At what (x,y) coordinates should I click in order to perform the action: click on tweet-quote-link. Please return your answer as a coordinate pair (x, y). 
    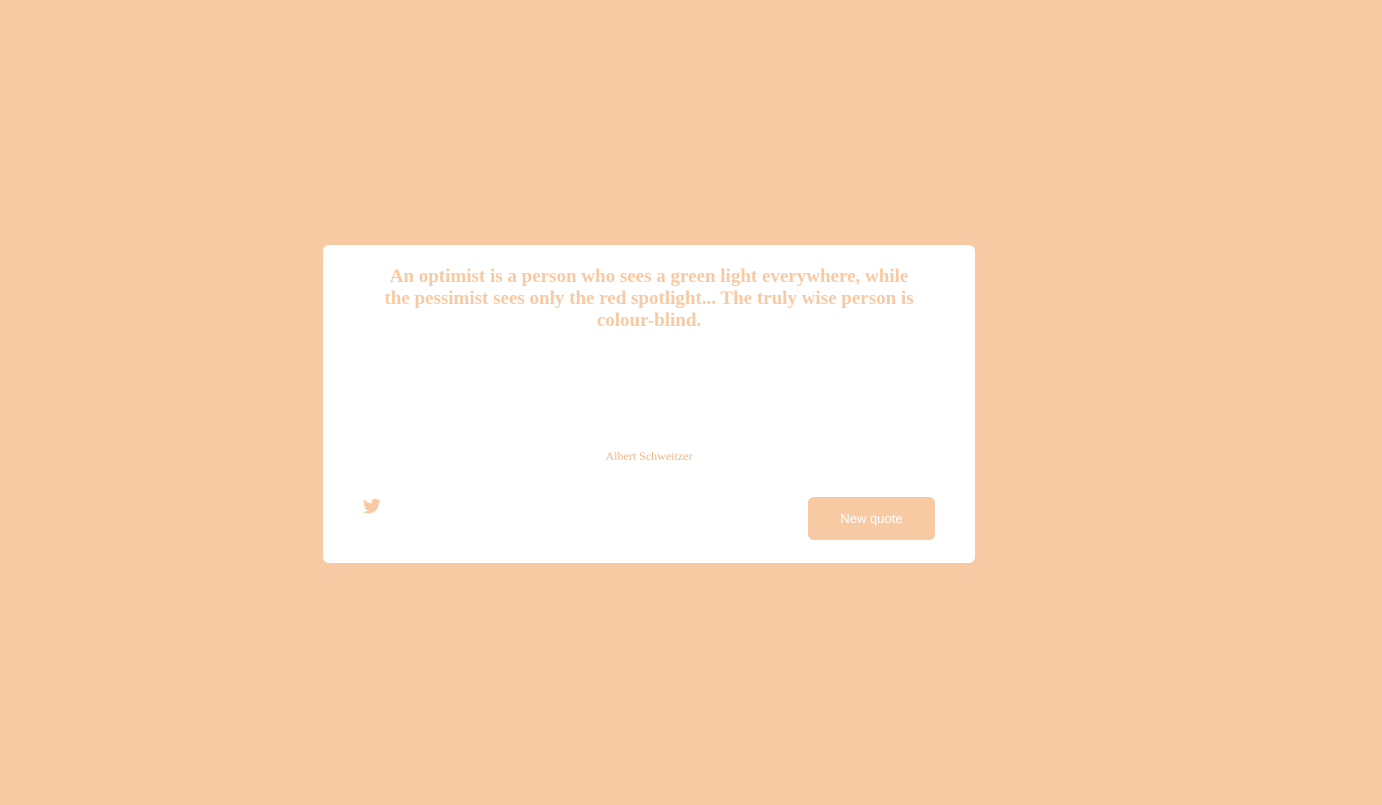
    Looking at the image, I should click on (373, 507).